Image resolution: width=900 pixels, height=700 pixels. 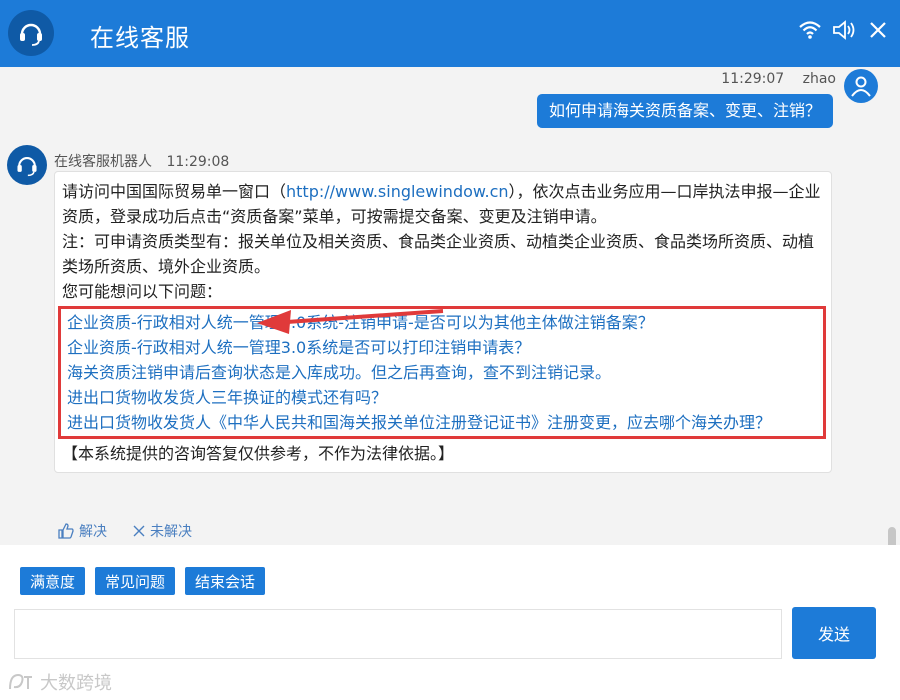 I want to click on suggested-question: 企业资质-行政相对人统一管理3.0系统是否可以打印注销申请表？, so click(x=443, y=347).